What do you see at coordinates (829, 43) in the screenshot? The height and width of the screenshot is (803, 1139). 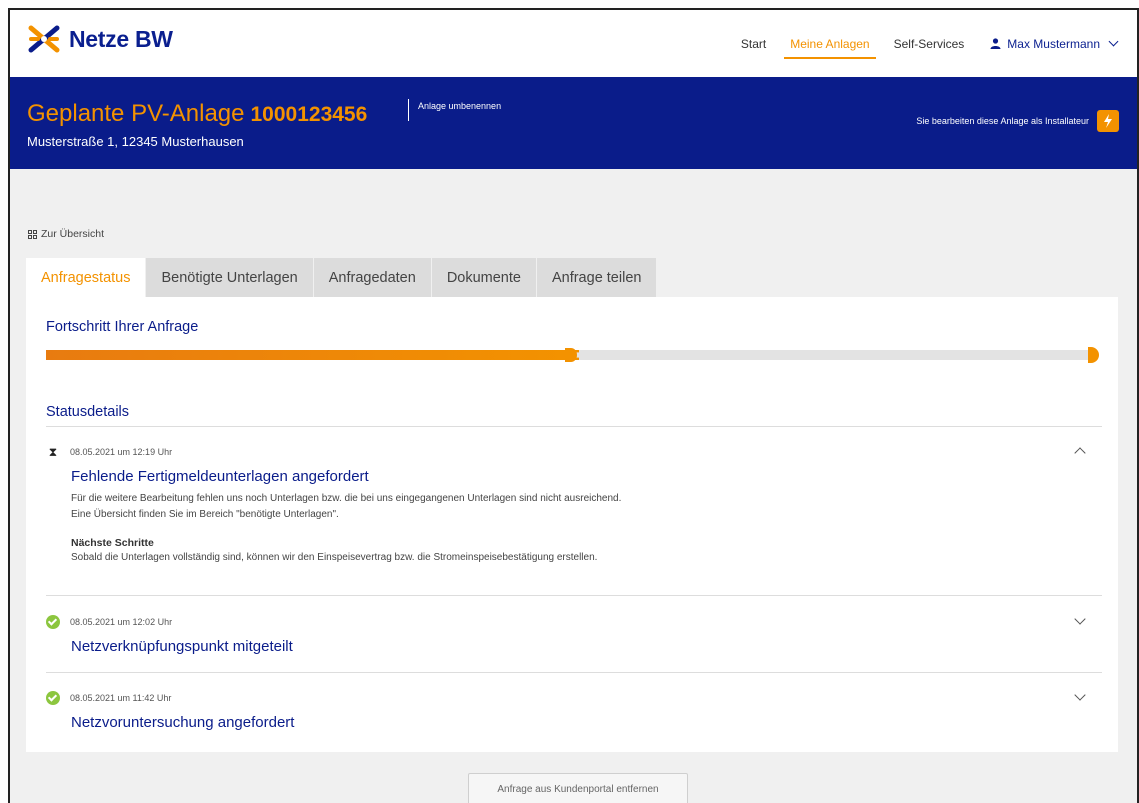 I see `nav-item-meine-anlagen: Meine Anlagen` at bounding box center [829, 43].